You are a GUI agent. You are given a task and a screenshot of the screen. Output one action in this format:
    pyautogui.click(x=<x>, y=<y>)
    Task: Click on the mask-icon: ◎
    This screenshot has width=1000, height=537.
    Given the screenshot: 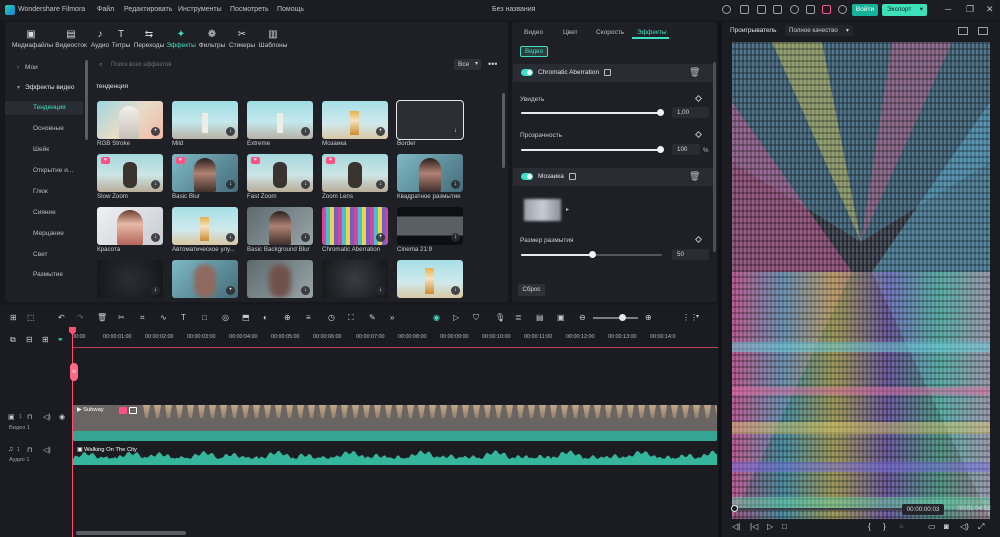 What is the action you would take?
    pyautogui.click(x=225, y=317)
    